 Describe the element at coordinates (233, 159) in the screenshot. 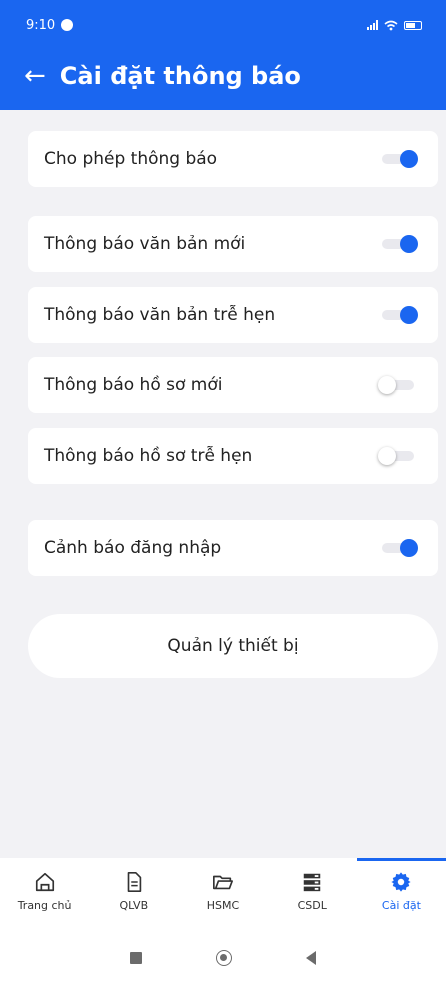

I see `setting-allow-notifications: Cho phép thông báo` at that location.